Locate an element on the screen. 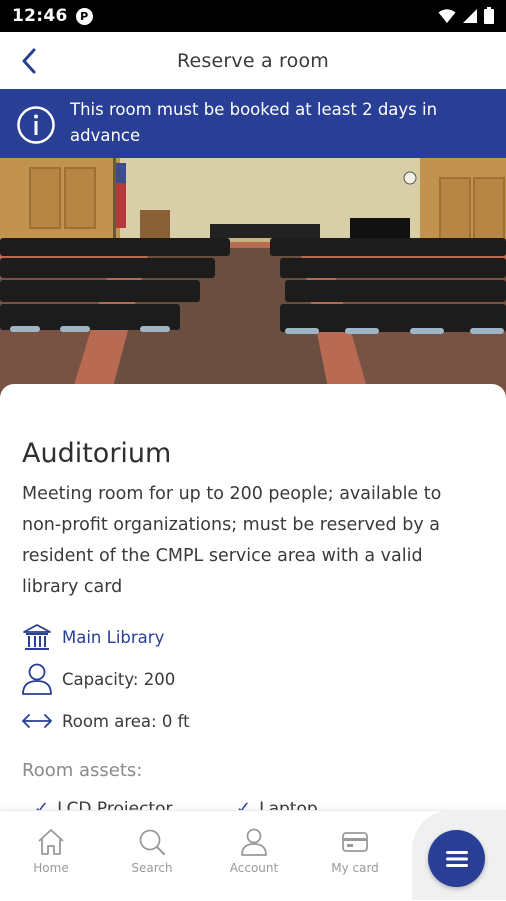  status-icons is located at coordinates (466, 15).